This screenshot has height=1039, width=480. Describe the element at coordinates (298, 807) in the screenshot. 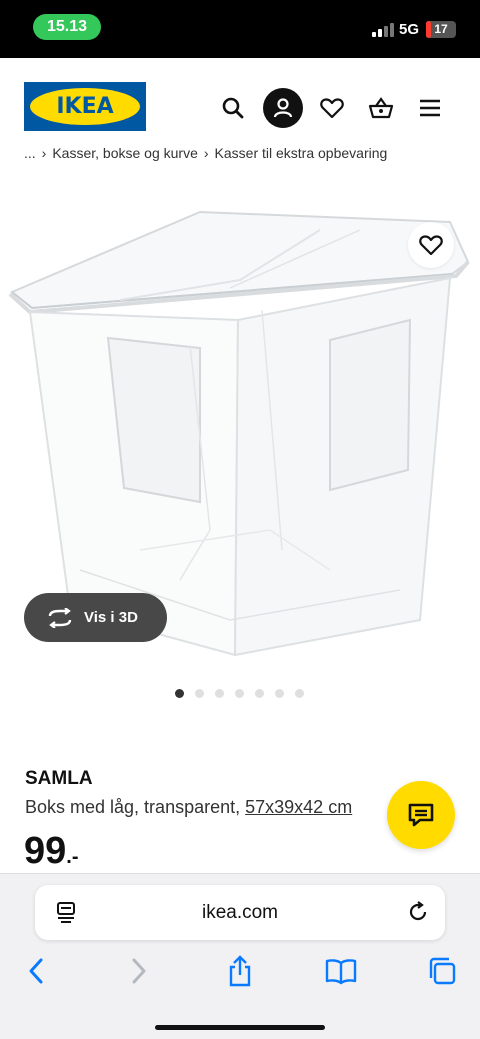

I see `product-measurement-link: 57x39x42 cm` at that location.